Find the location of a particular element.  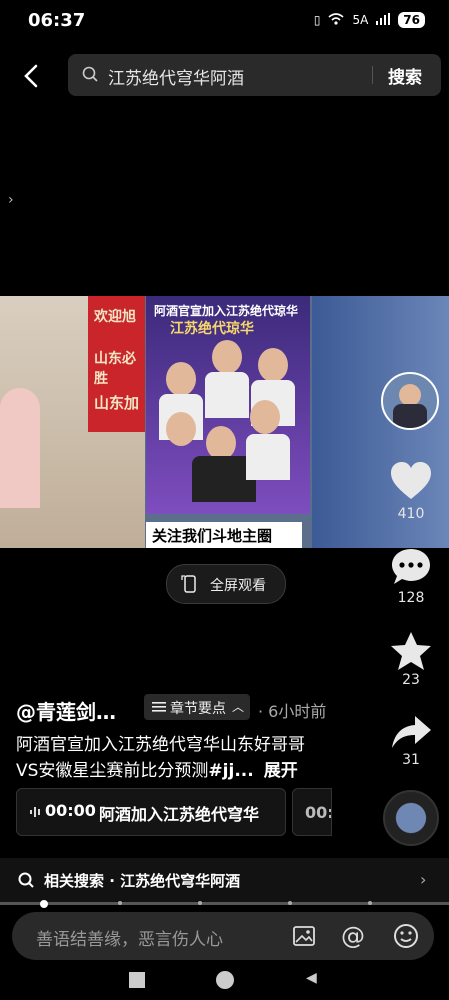

avatar-body is located at coordinates (410, 416).